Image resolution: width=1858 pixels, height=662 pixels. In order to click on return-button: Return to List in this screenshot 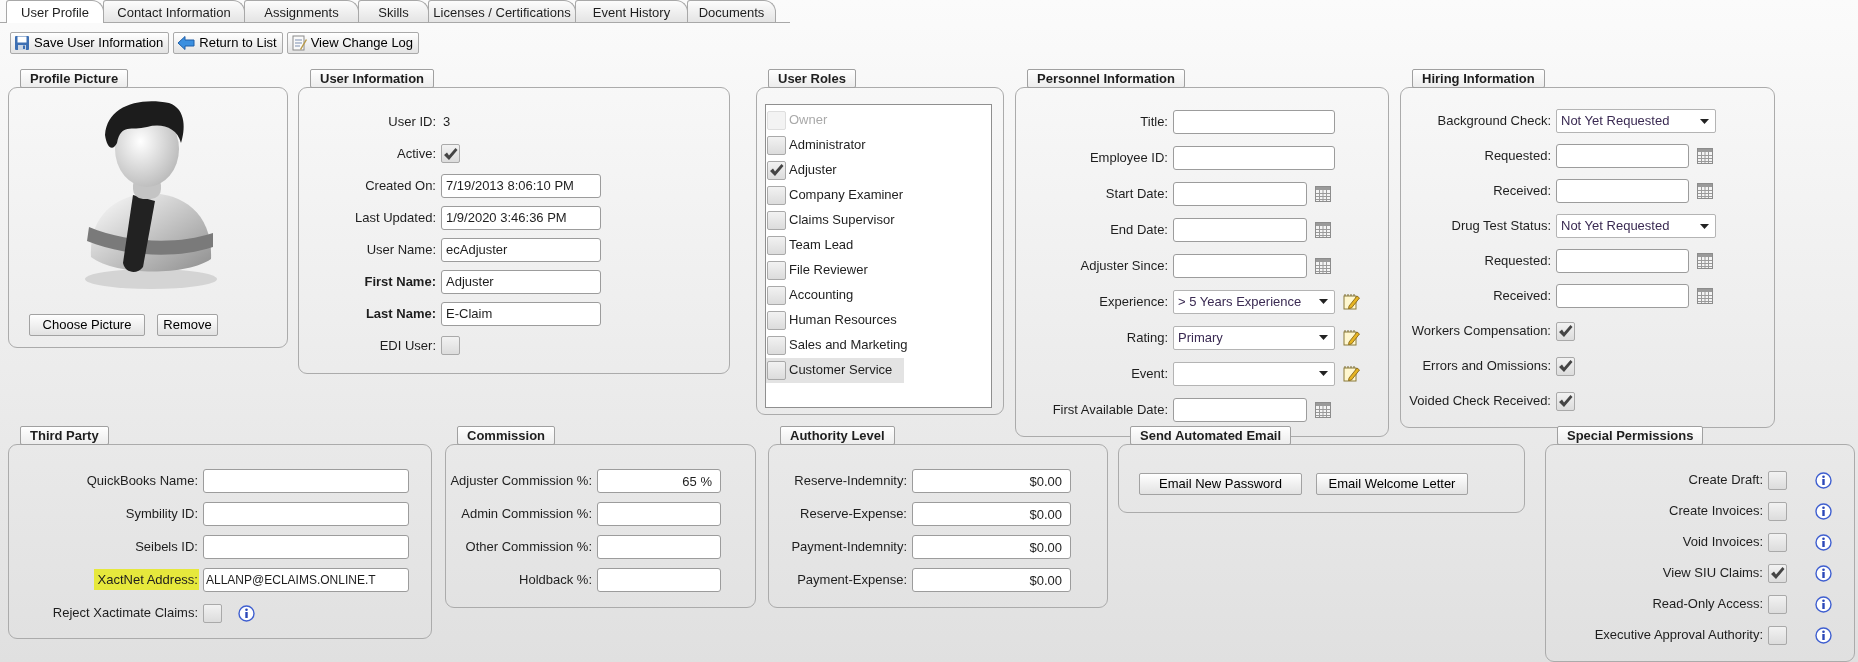, I will do `click(228, 43)`.